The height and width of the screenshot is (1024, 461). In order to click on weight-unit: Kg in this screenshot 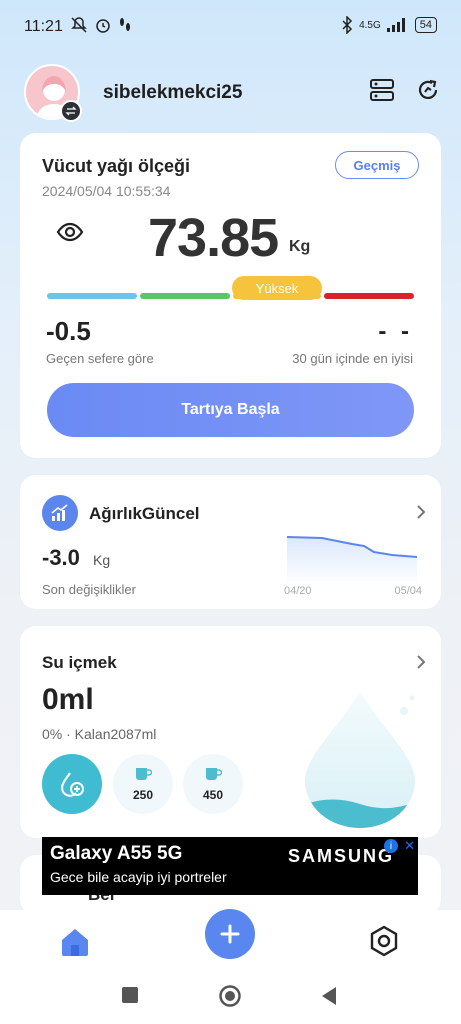, I will do `click(300, 246)`.